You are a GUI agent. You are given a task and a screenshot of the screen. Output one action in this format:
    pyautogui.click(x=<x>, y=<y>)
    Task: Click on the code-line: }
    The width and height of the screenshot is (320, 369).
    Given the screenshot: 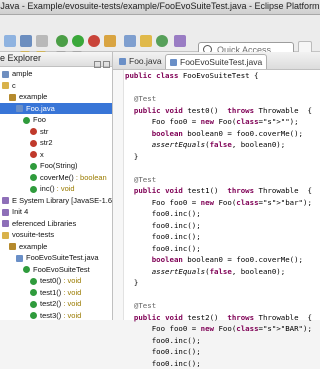 What is the action you would take?
    pyautogui.click(x=216, y=157)
    